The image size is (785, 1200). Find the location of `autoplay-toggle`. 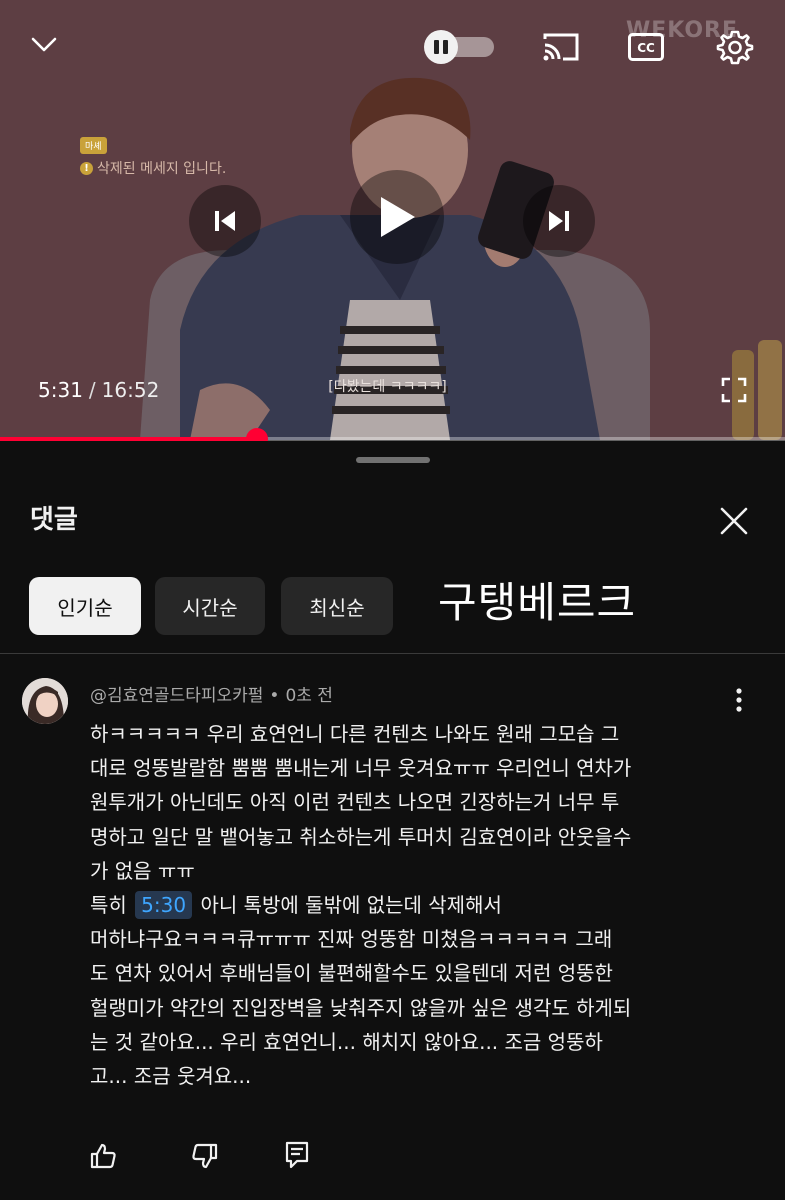

autoplay-toggle is located at coordinates (459, 47).